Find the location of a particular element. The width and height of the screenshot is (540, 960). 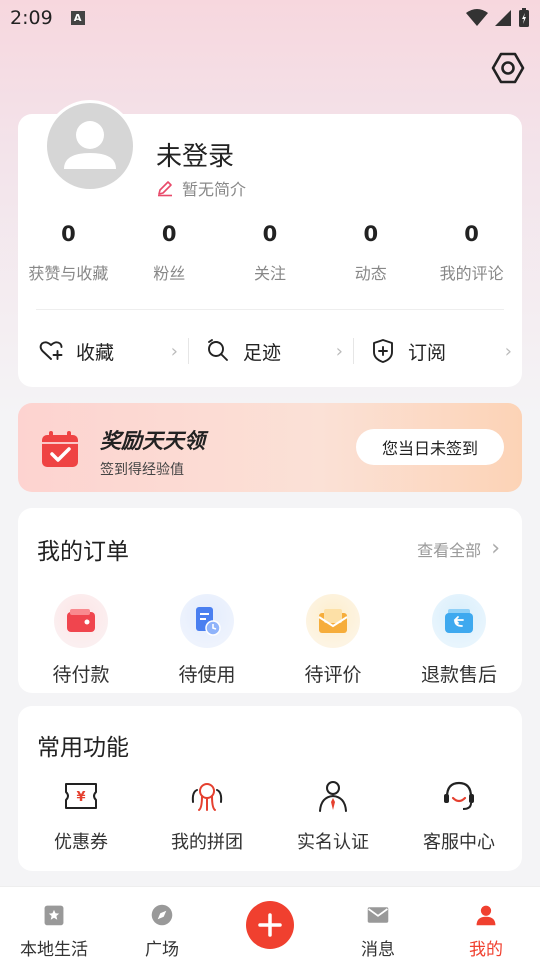

tab-label: 我的 is located at coordinates (486, 950).